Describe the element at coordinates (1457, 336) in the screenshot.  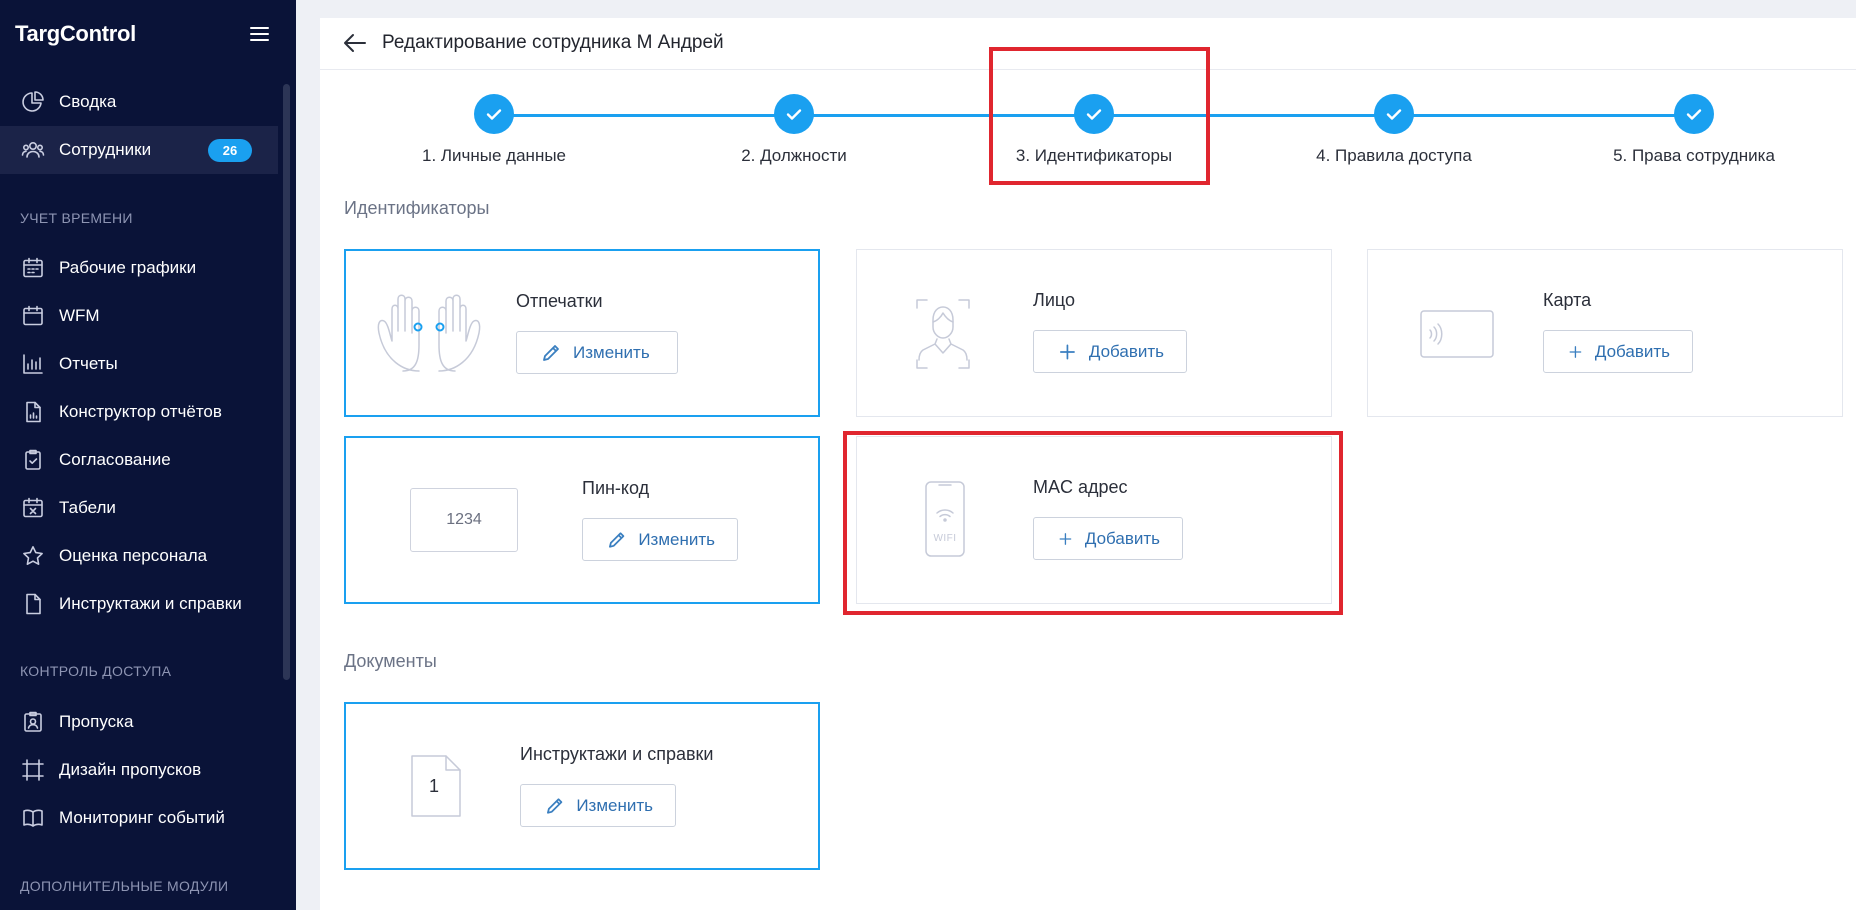
I see `rfid-card-icon` at that location.